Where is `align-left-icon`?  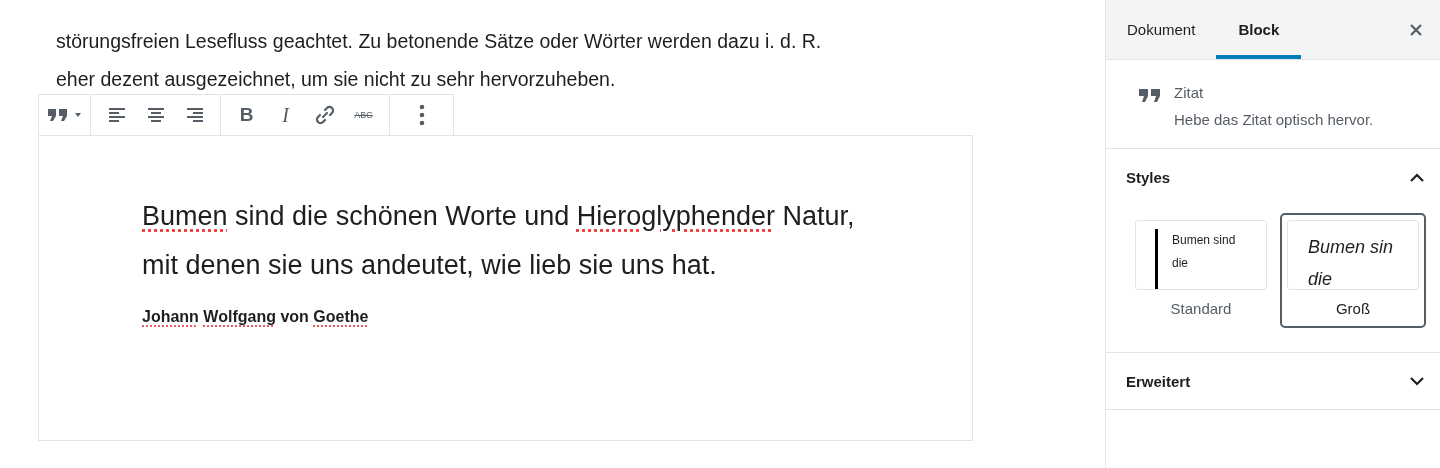
align-left-icon is located at coordinates (116, 115).